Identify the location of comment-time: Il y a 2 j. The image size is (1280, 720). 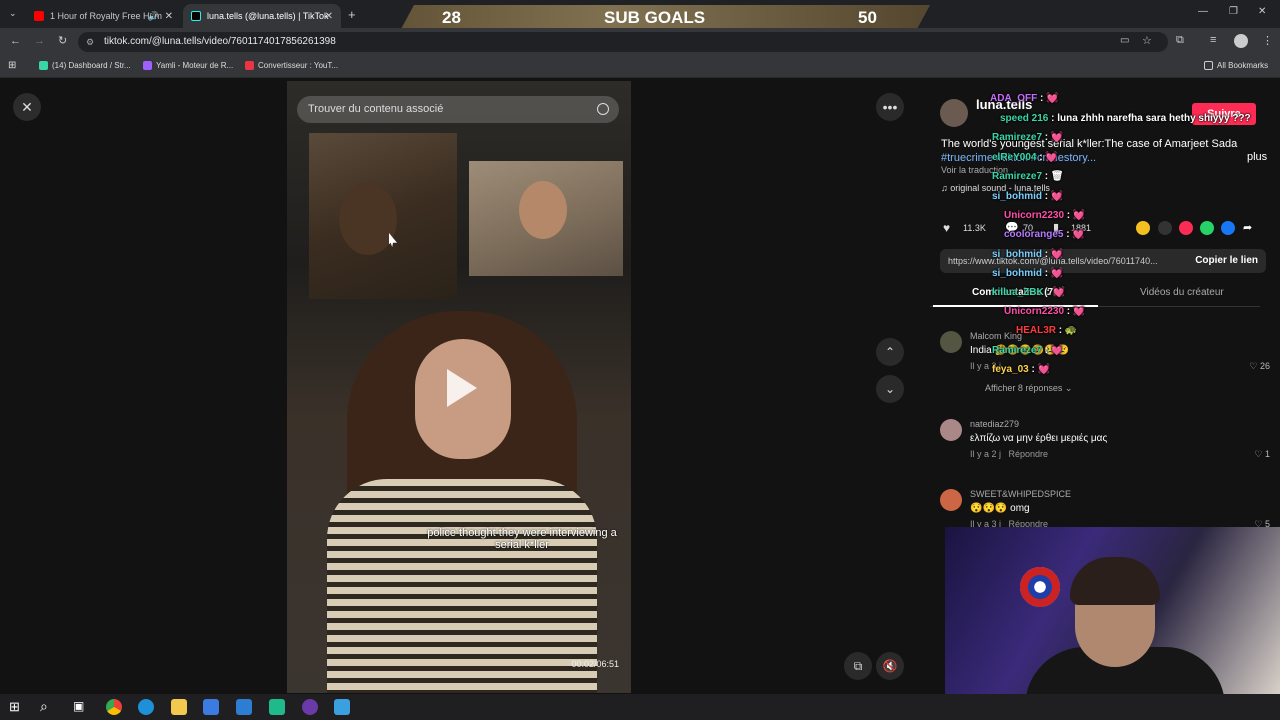
(986, 454).